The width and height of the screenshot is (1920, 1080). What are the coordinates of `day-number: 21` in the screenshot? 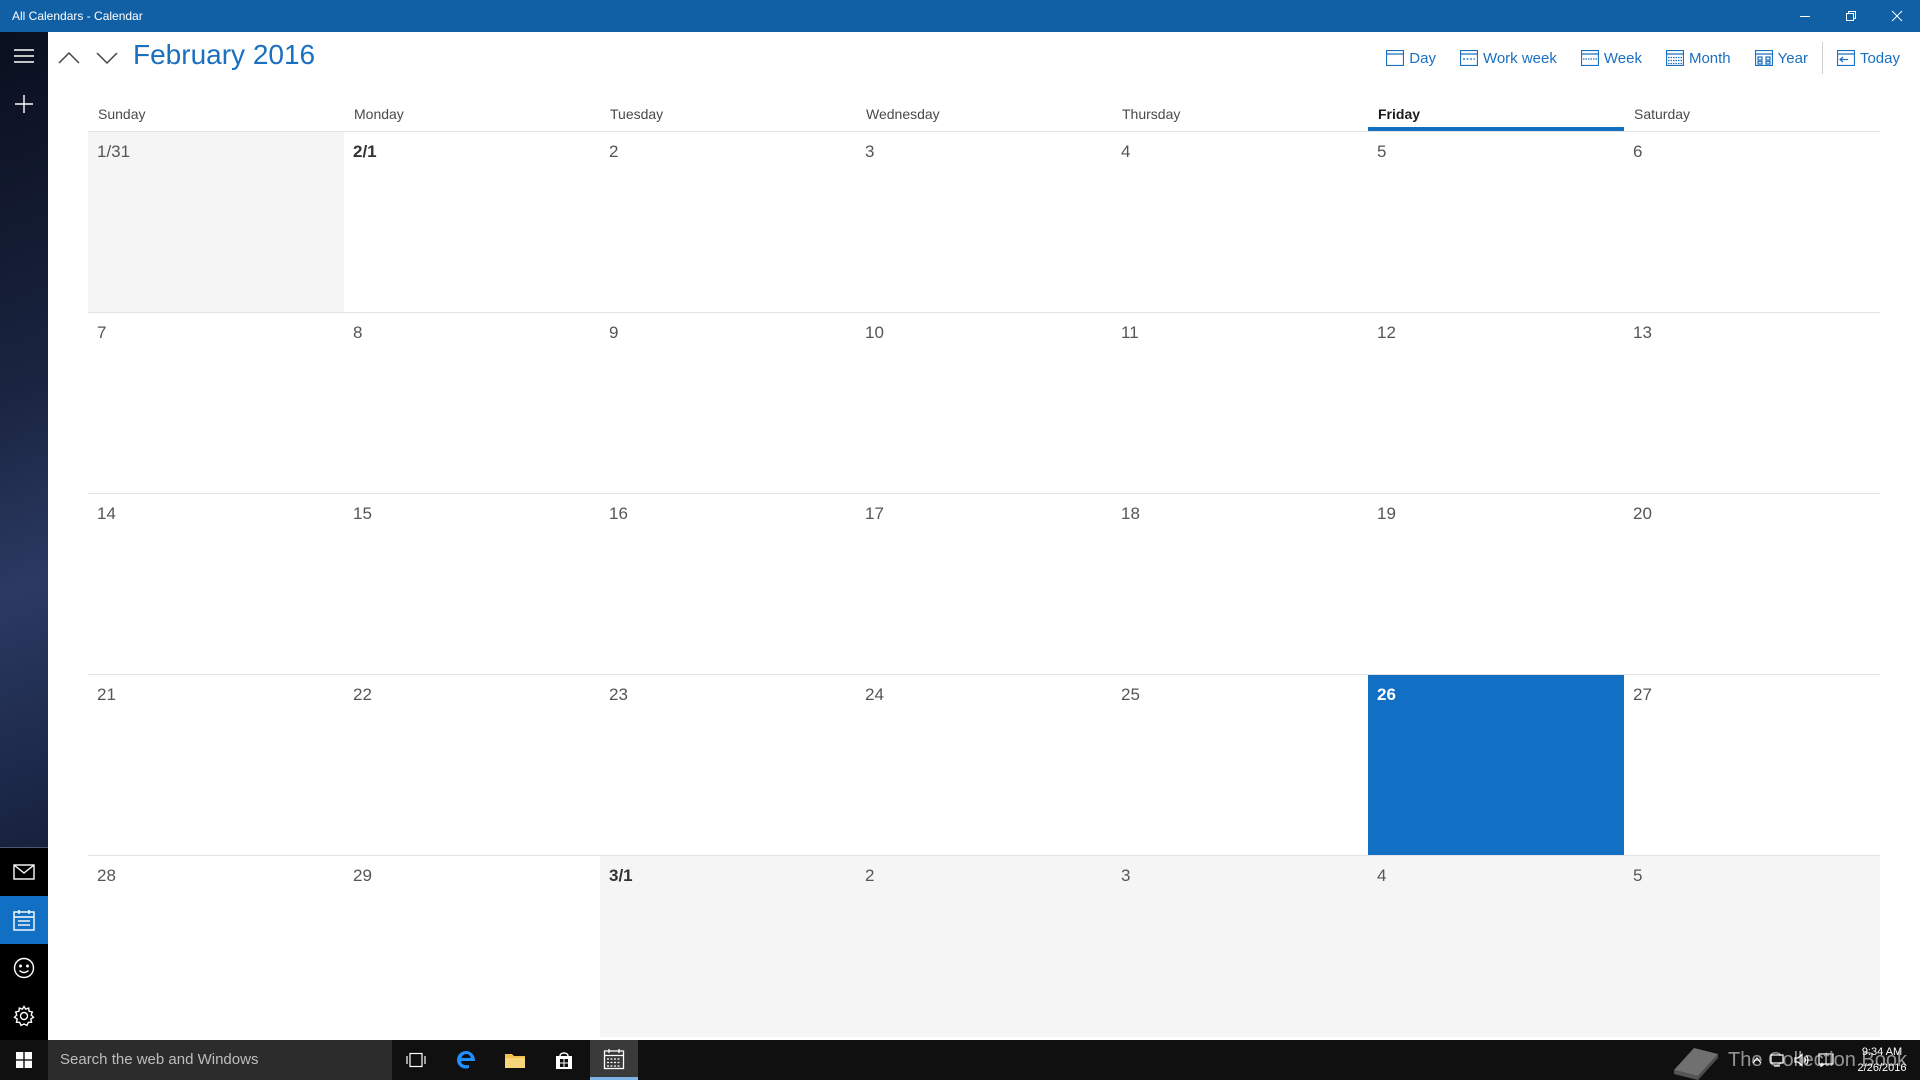 It's located at (106, 694).